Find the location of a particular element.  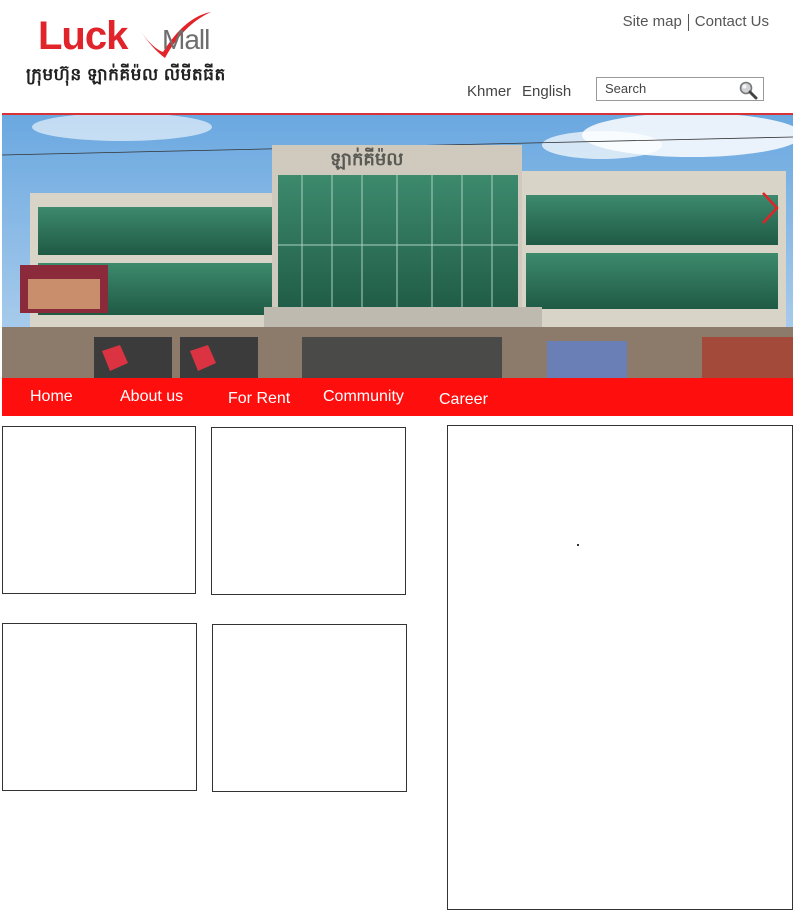

contact-us-link: Contact Us is located at coordinates (732, 21).